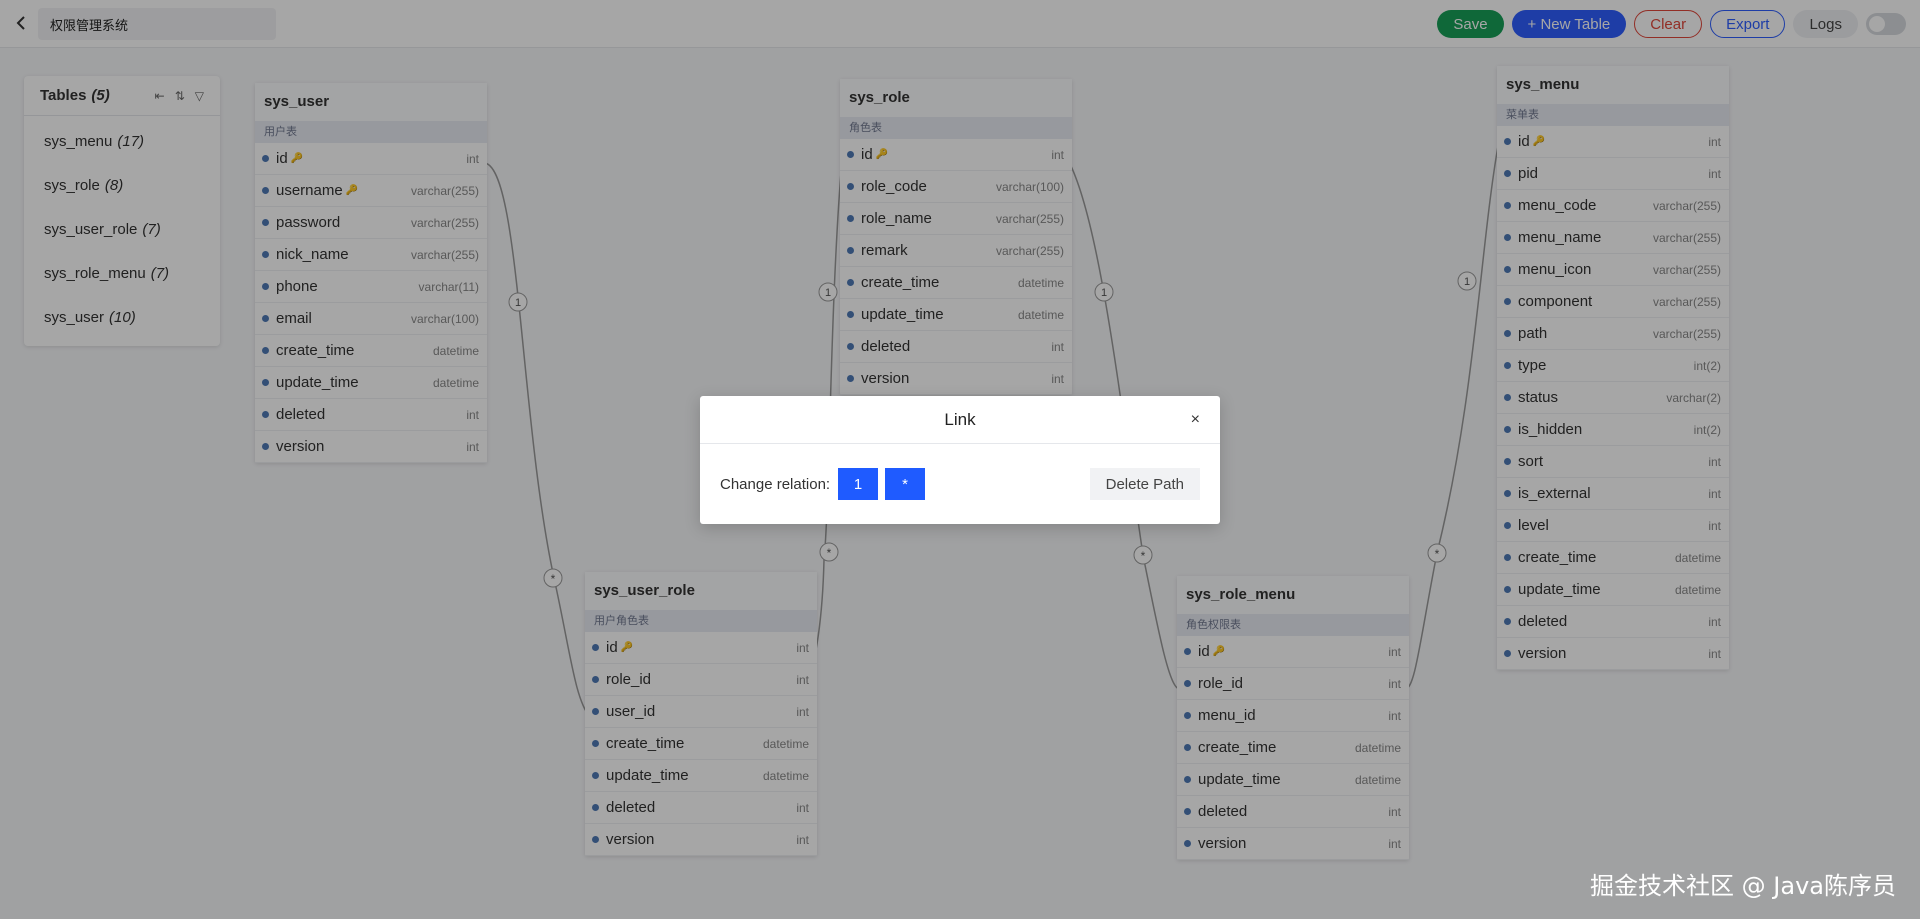 This screenshot has width=1920, height=919. I want to click on delete-path-button: Delete Path, so click(1144, 484).